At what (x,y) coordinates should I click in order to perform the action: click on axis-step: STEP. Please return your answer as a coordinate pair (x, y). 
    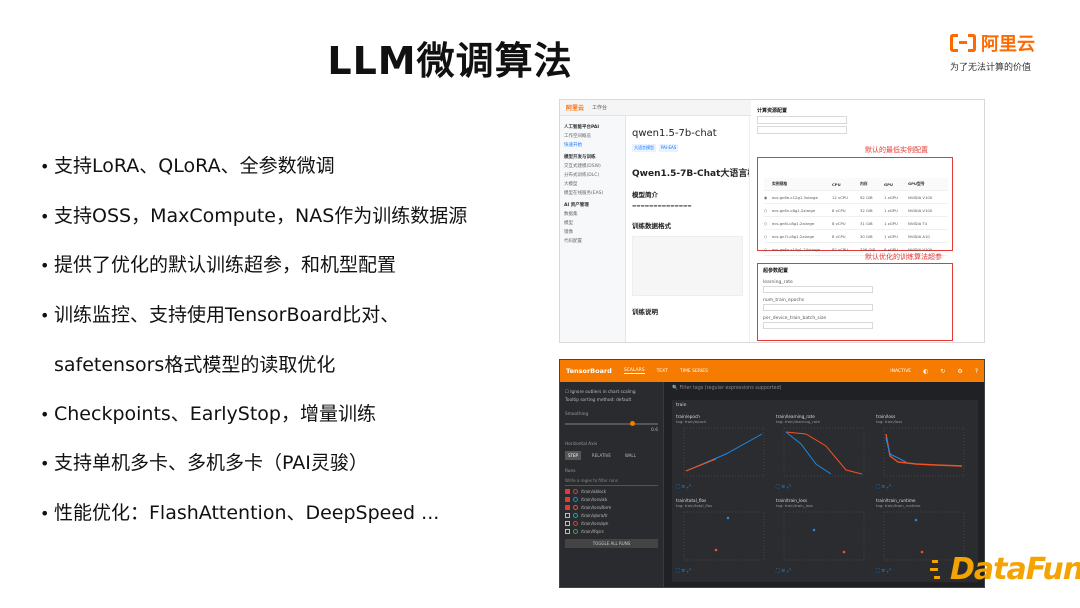
    Looking at the image, I should click on (573, 455).